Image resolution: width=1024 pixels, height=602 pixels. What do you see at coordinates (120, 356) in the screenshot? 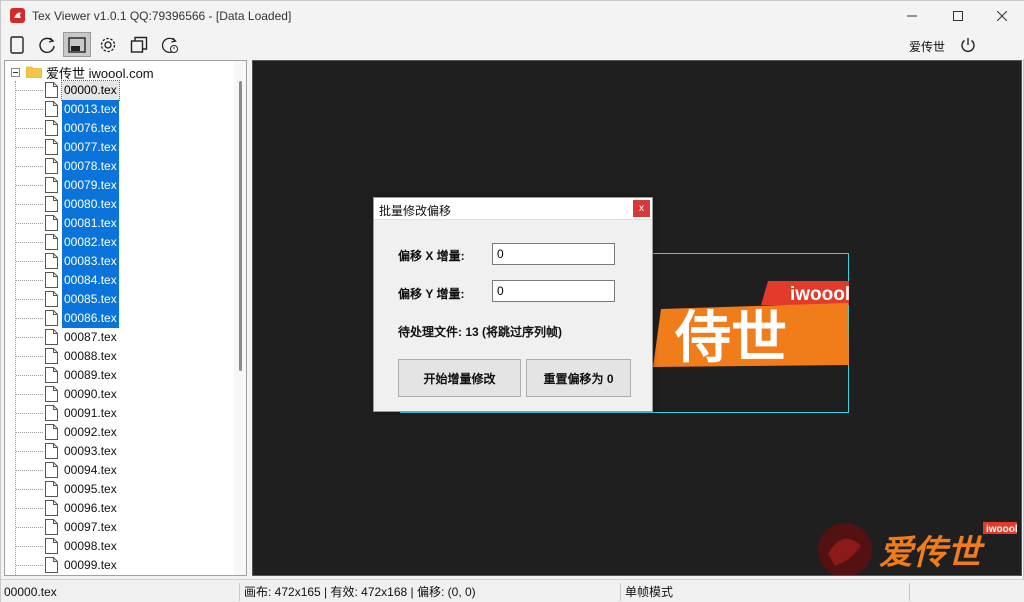
I see `tree-item: 00088.tex` at bounding box center [120, 356].